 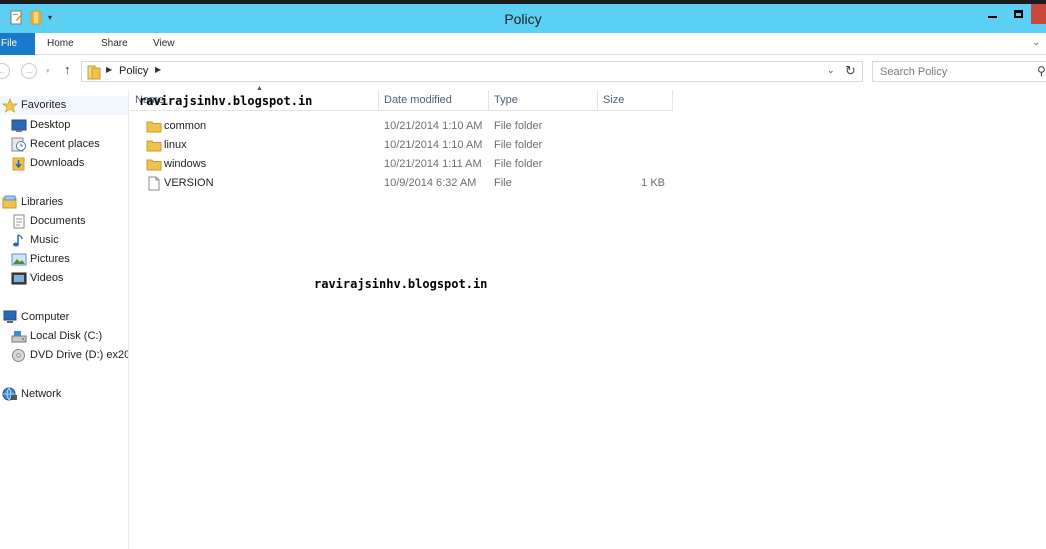 I want to click on nav-label: Computer, so click(x=45, y=317).